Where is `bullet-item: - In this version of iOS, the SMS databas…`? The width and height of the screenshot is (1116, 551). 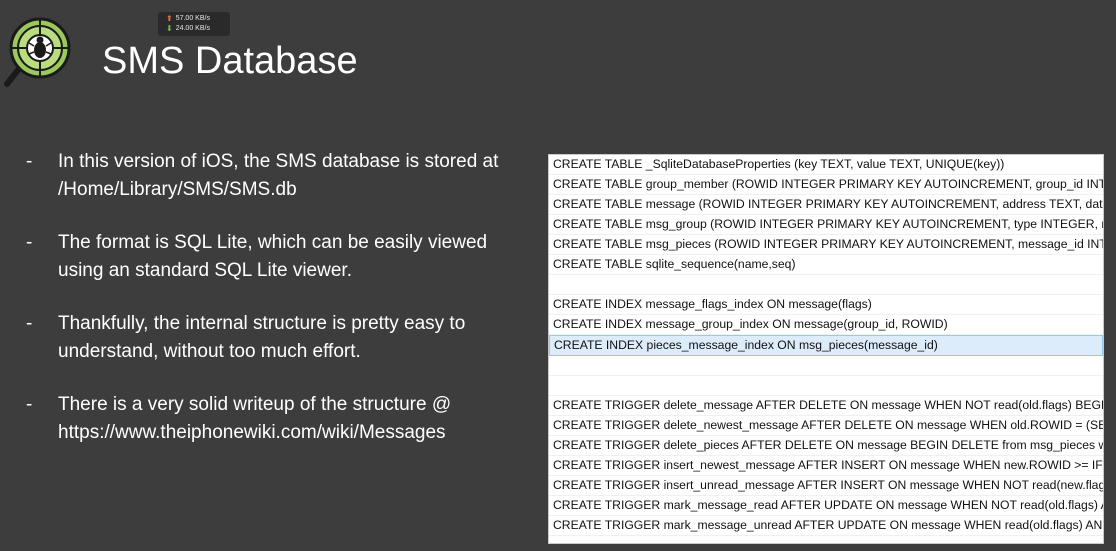 bullet-item: - In this version of iOS, the SMS databas… is located at coordinates (281, 176).